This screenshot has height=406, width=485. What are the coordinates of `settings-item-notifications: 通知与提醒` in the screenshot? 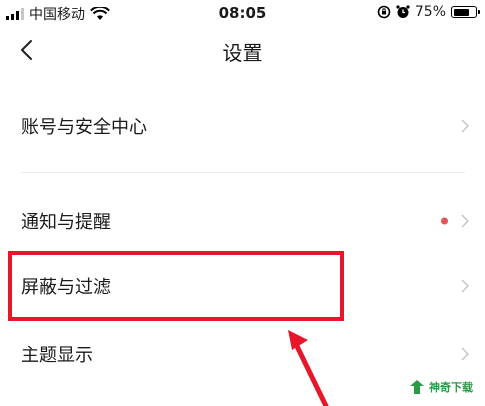 It's located at (242, 221).